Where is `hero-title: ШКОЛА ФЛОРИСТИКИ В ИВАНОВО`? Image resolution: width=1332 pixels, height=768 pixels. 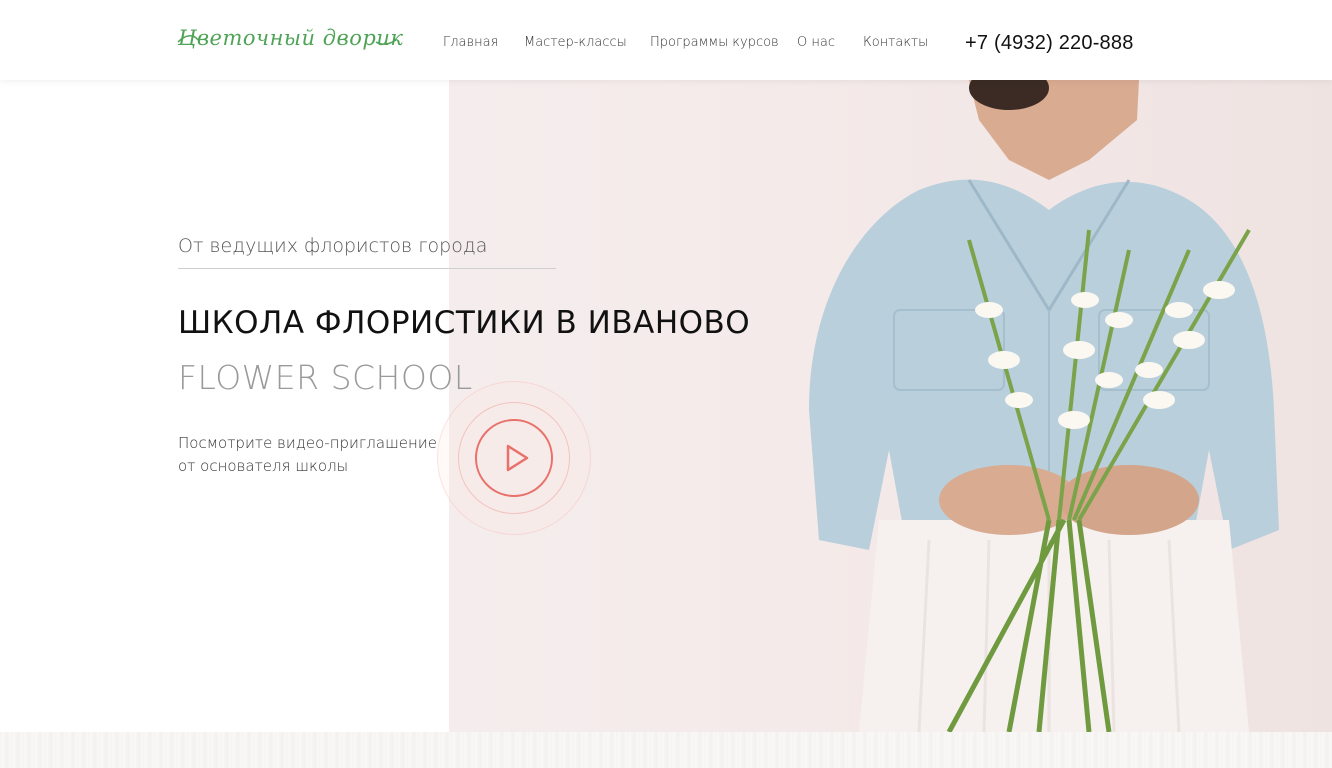 hero-title: ШКОЛА ФЛОРИСТИКИ В ИВАНОВО is located at coordinates (464, 323).